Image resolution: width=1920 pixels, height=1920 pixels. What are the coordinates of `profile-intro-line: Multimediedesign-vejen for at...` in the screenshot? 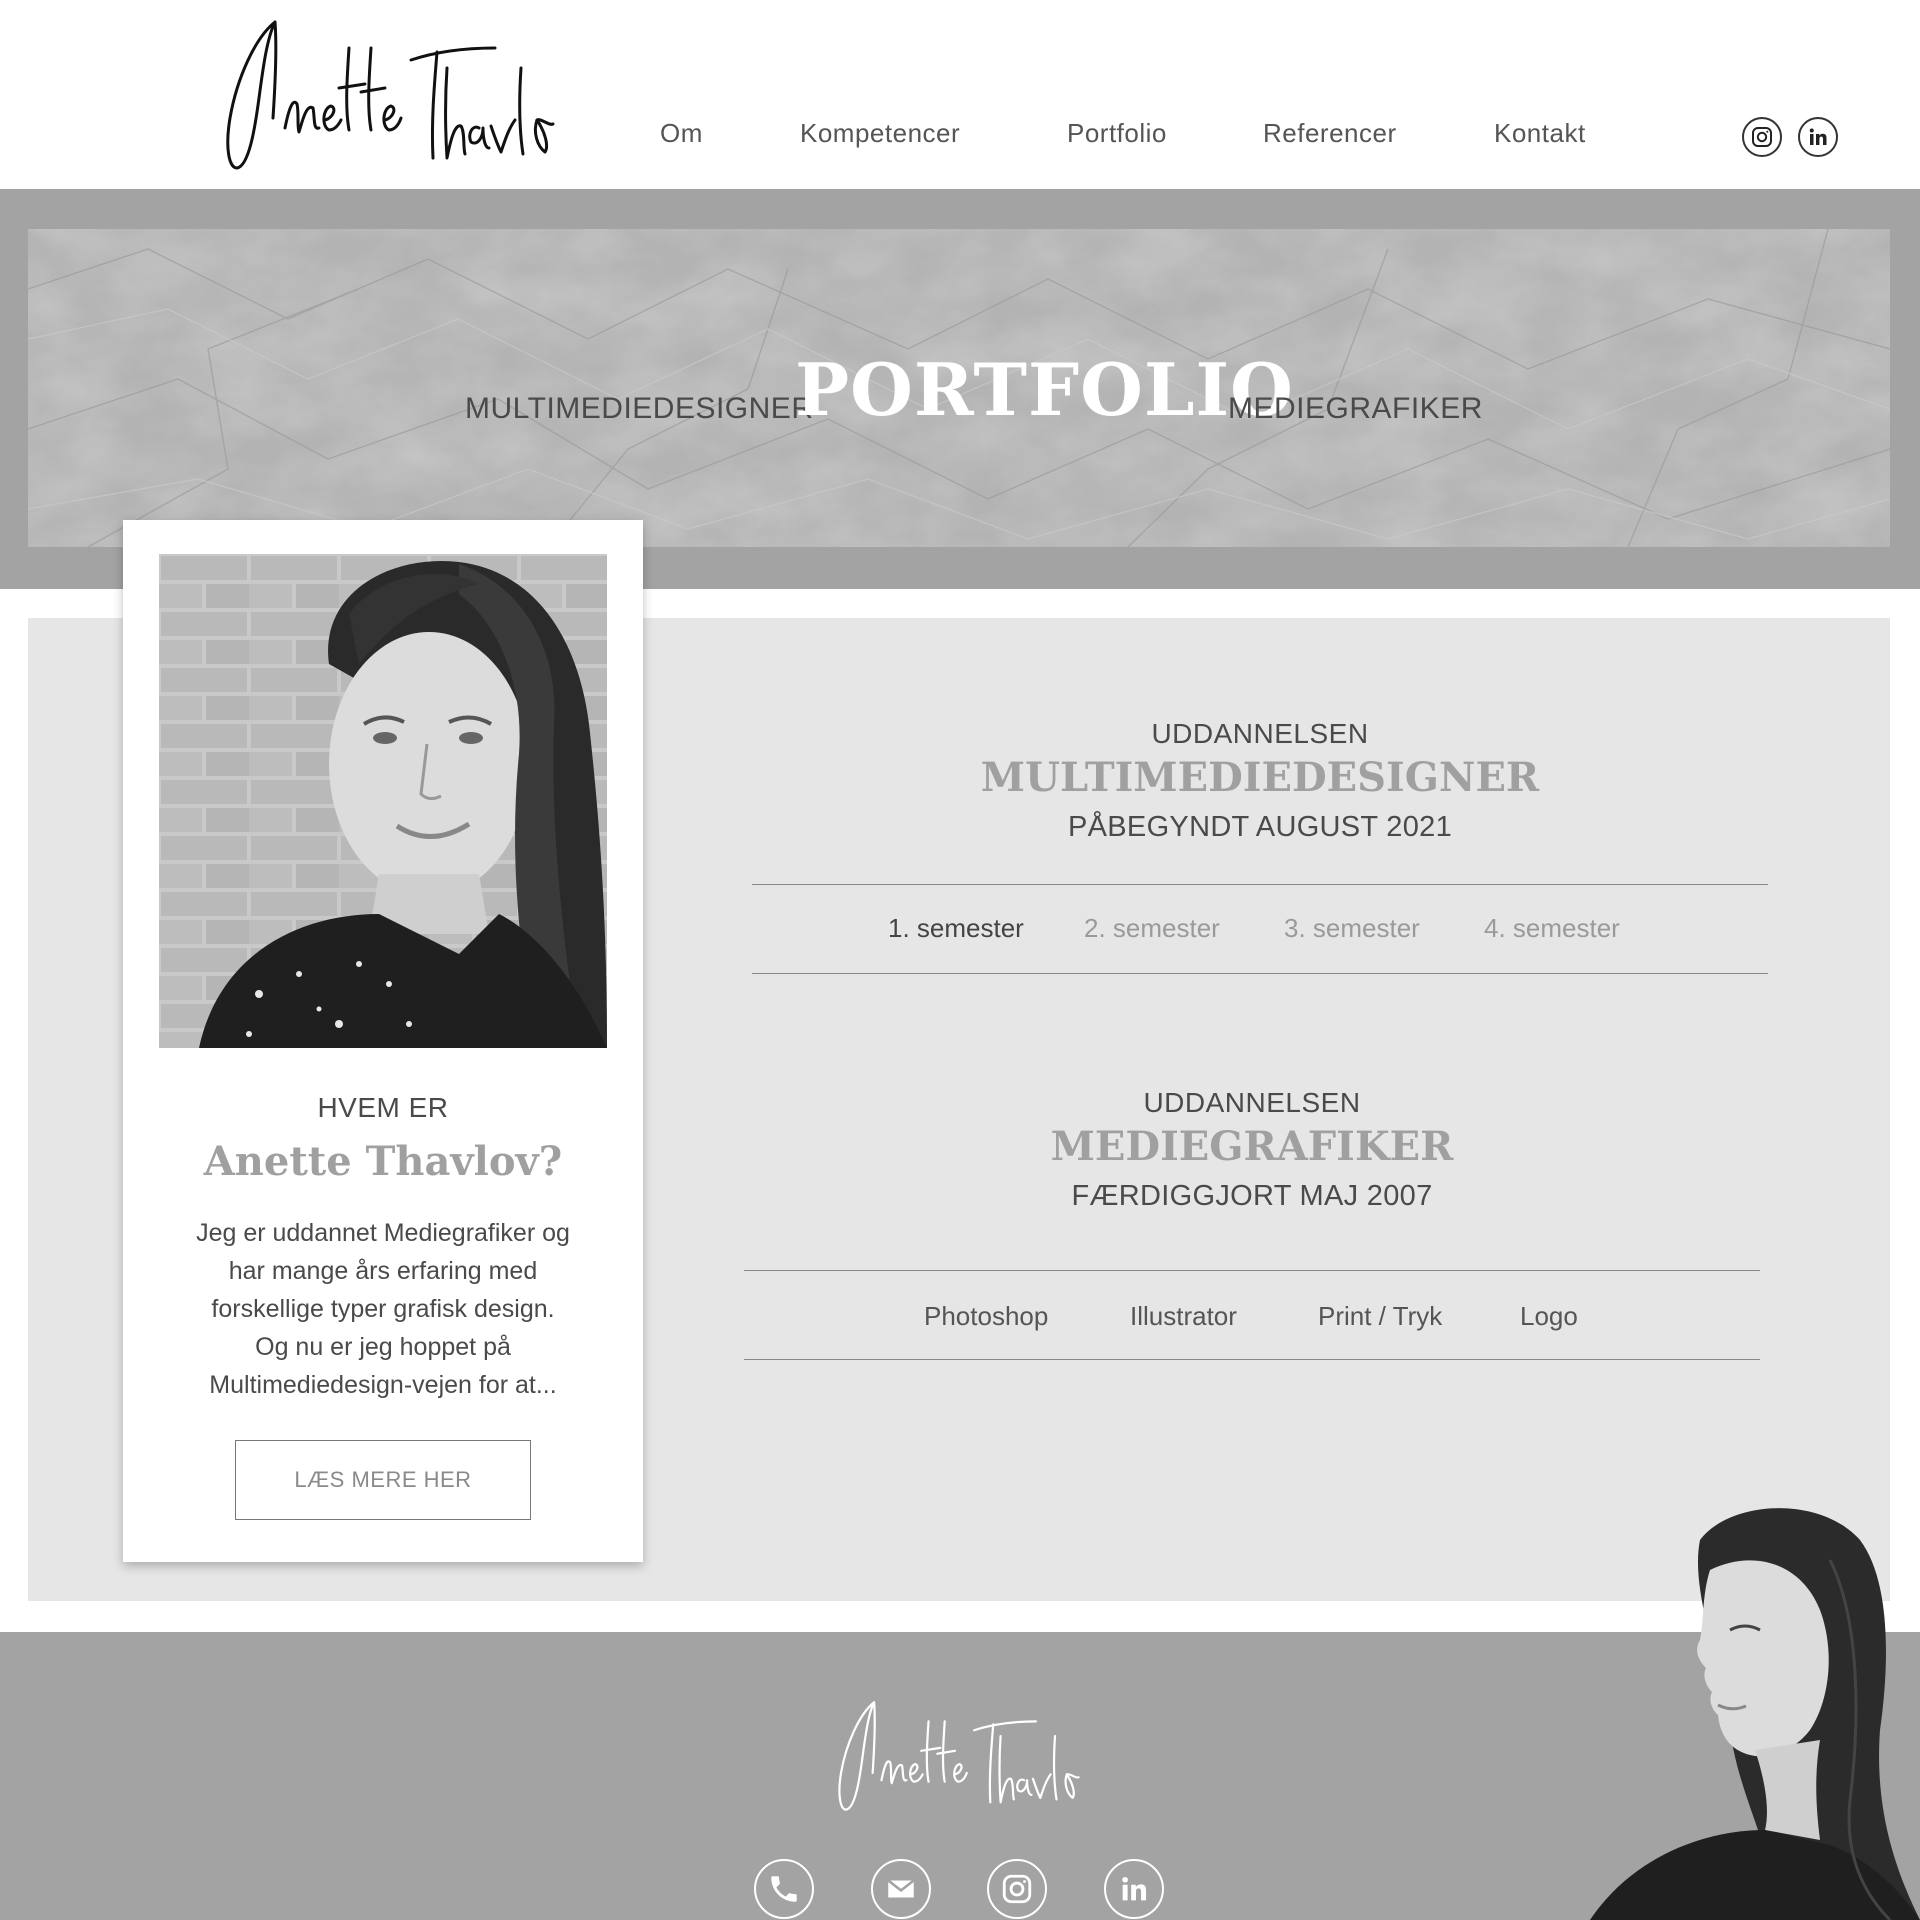 It's located at (383, 1385).